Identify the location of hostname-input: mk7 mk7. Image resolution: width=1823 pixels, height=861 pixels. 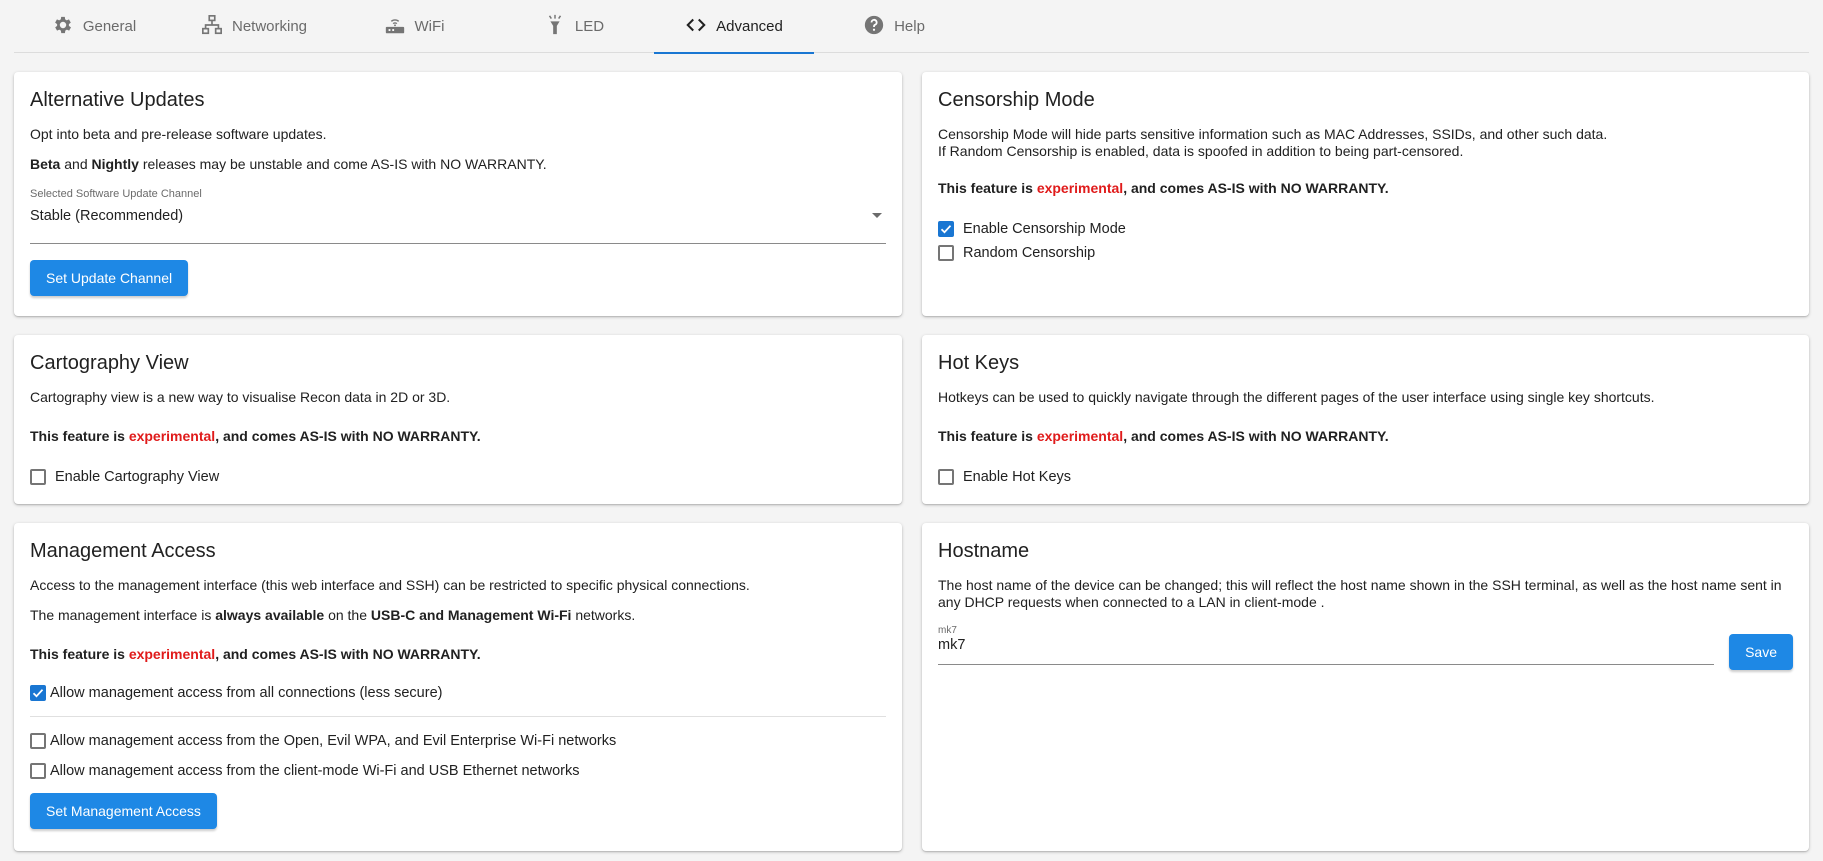
(1326, 645).